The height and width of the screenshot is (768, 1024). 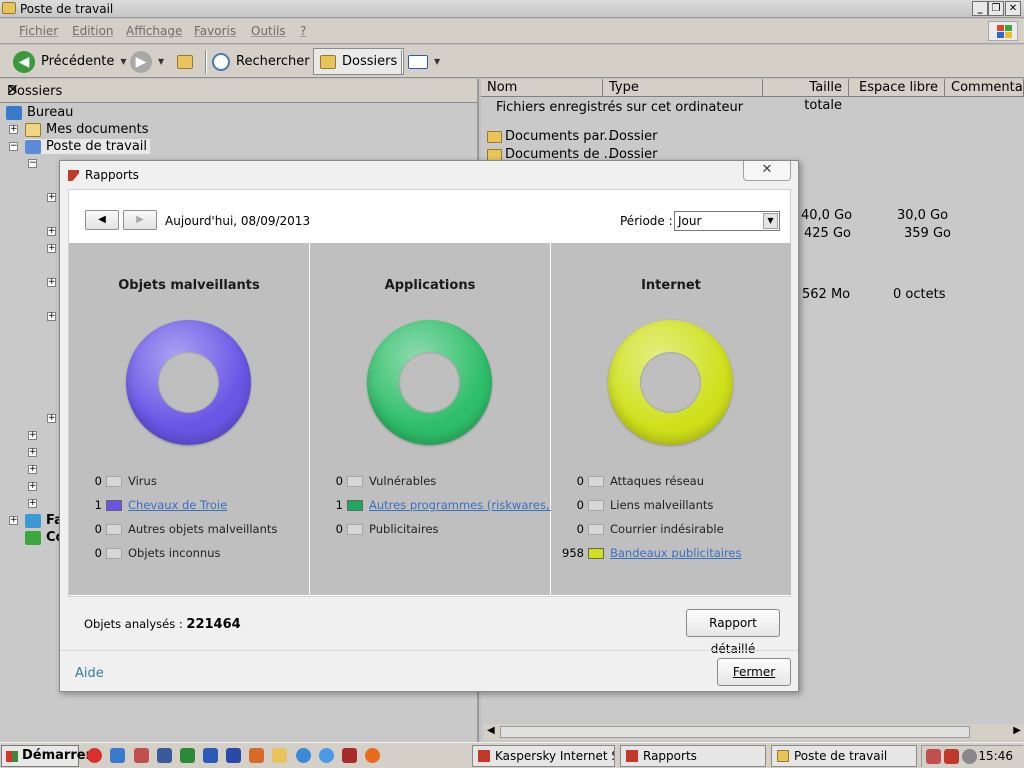 What do you see at coordinates (161, 61) in the screenshot?
I see `forward-dropdown-icon: ▼` at bounding box center [161, 61].